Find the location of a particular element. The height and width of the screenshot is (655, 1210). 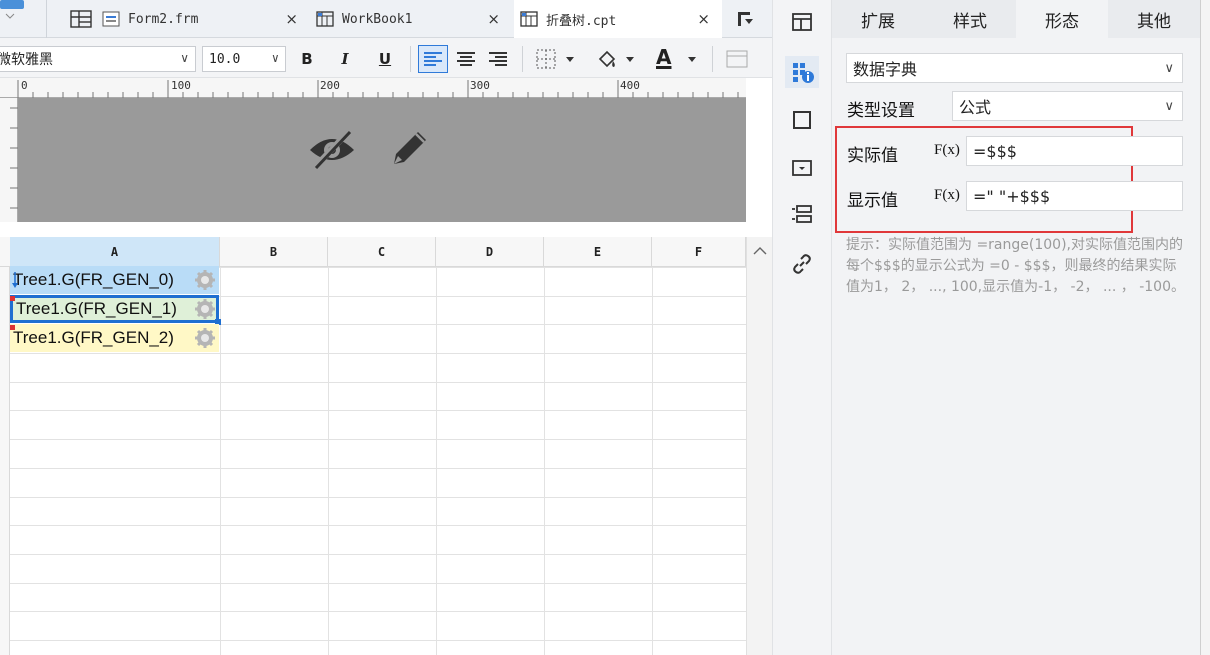

row-header-strip is located at coordinates (5, 461).